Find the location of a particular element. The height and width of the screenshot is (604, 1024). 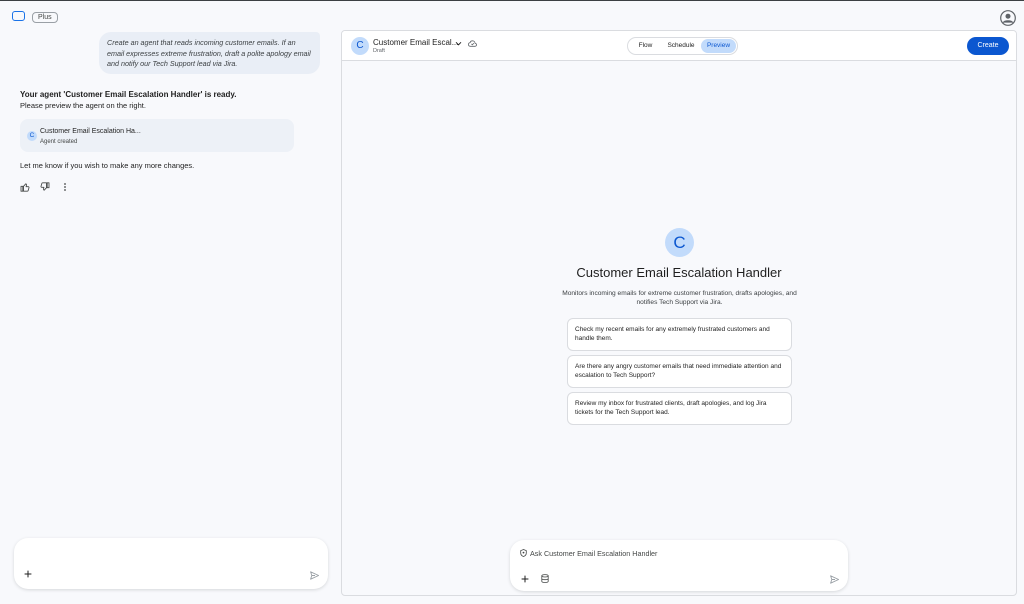

tab-schedule: Schedule is located at coordinates (681, 46).